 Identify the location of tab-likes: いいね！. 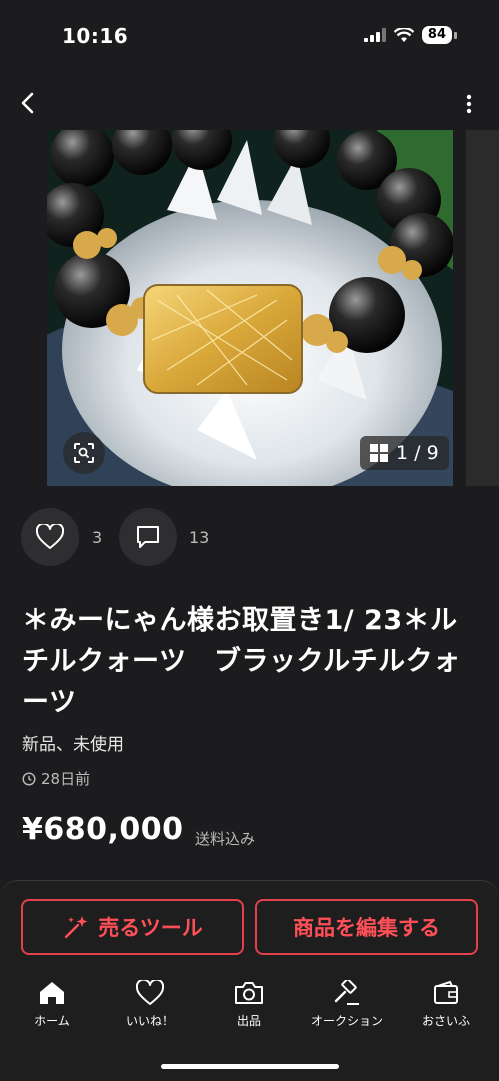
(150, 1004).